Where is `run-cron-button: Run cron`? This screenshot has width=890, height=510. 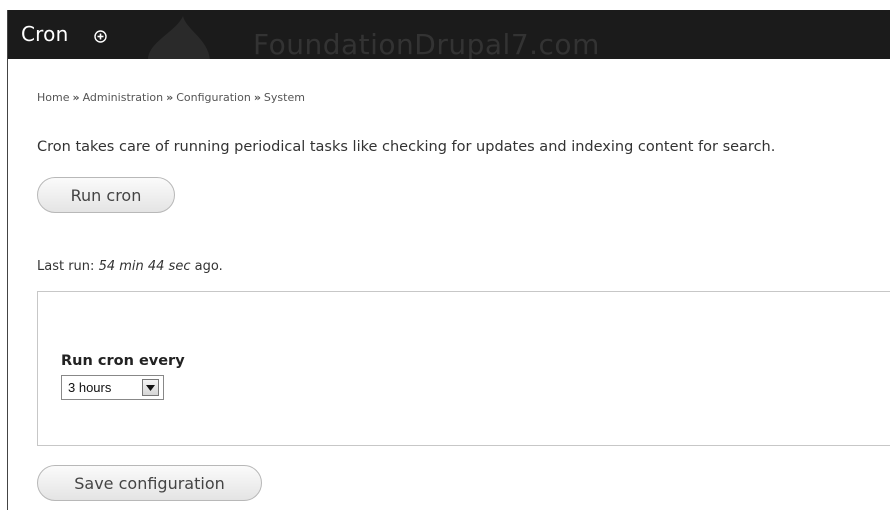
run-cron-button: Run cron is located at coordinates (106, 195).